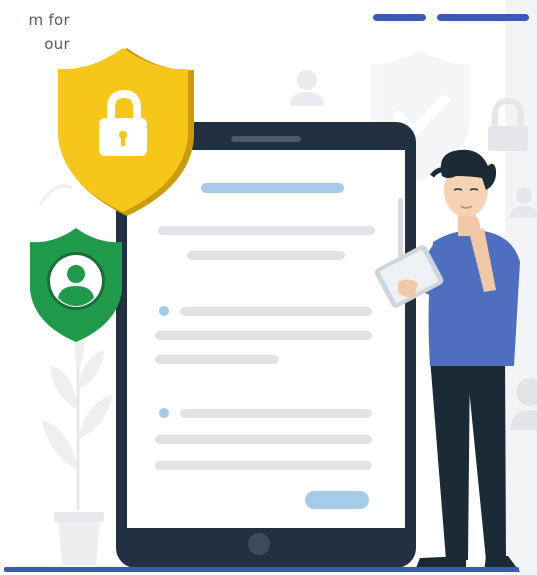 The image size is (537, 575). What do you see at coordinates (523, 404) in the screenshot?
I see `person-icon-large` at bounding box center [523, 404].